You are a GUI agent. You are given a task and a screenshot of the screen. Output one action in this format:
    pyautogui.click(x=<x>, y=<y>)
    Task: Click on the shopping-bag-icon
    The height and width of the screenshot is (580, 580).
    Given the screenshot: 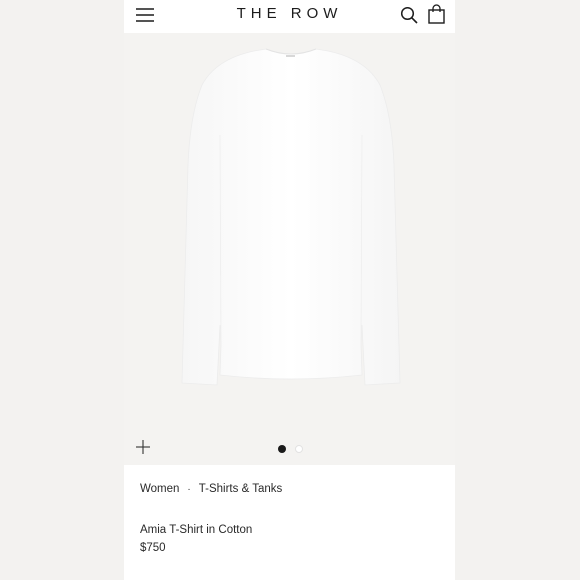 What is the action you would take?
    pyautogui.click(x=436, y=14)
    